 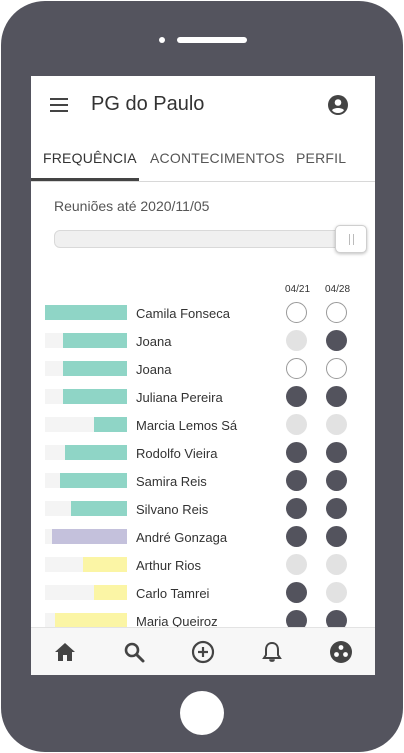 I want to click on date-column-header: 04/21, so click(x=298, y=289).